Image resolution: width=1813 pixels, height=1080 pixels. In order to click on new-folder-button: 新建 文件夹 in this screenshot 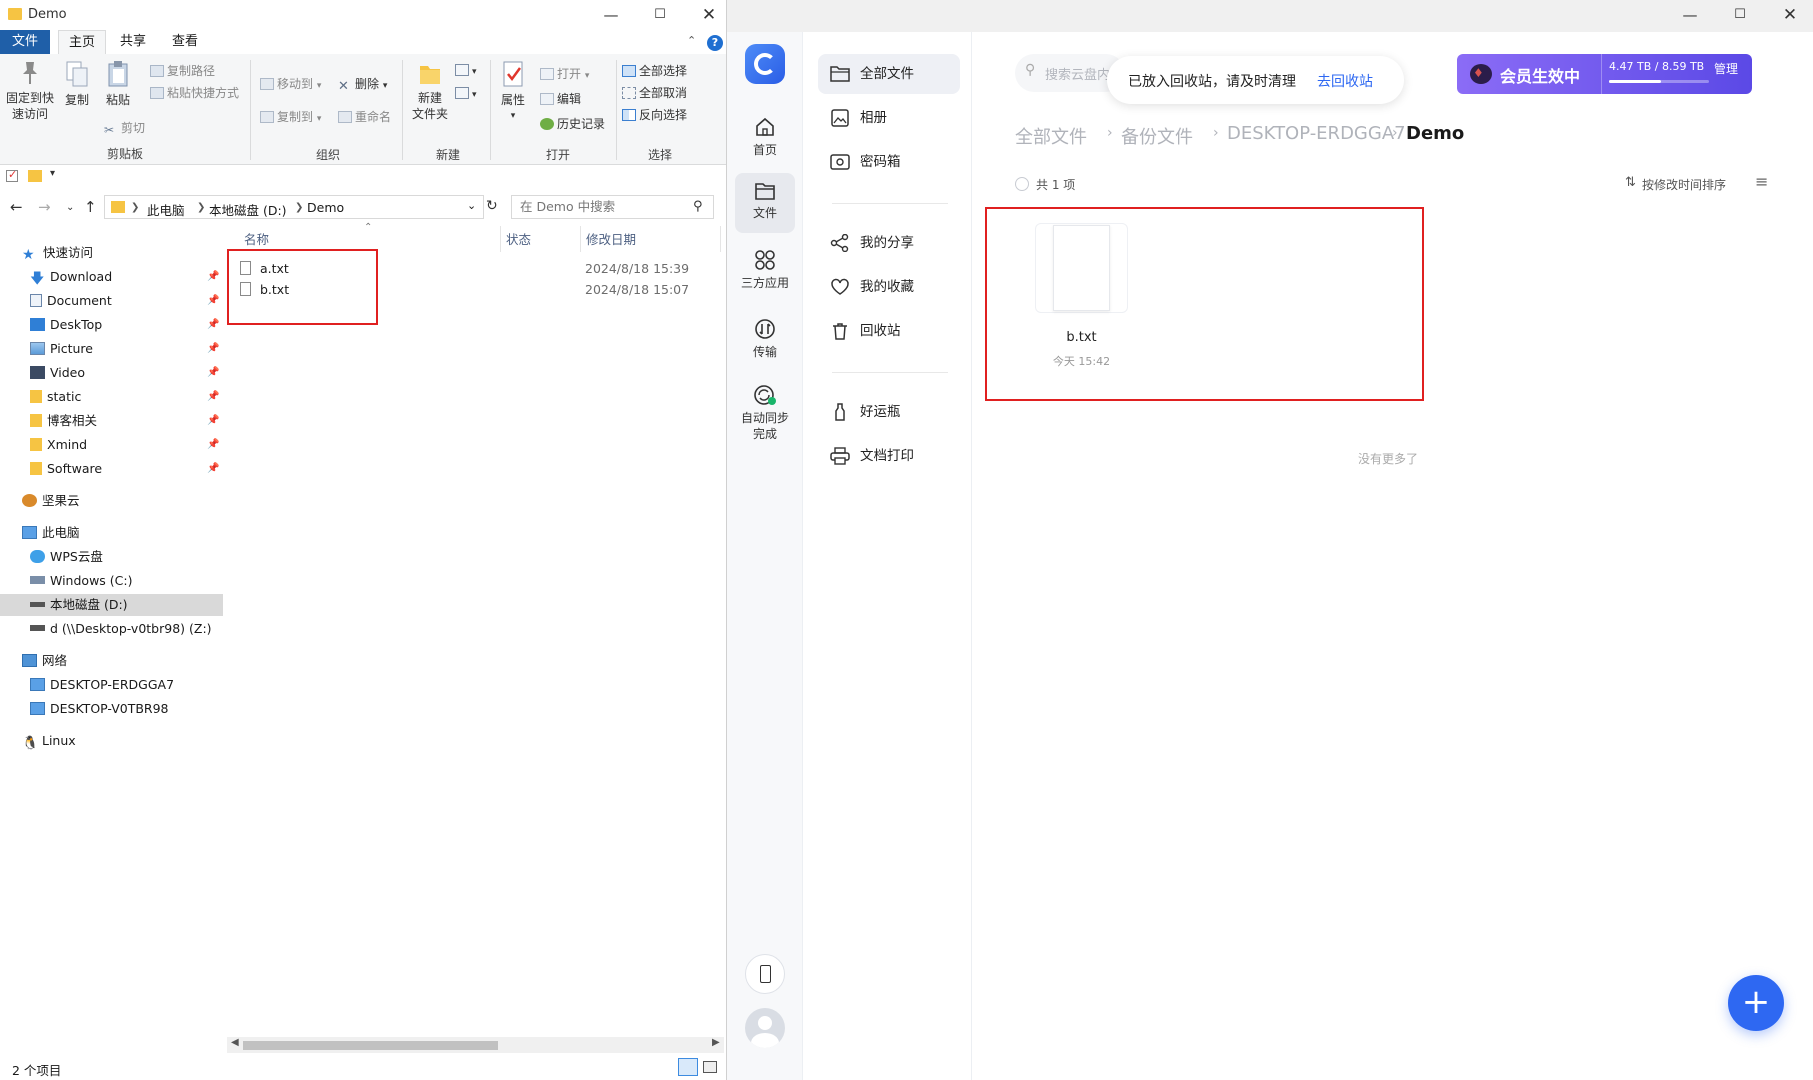, I will do `click(430, 91)`.